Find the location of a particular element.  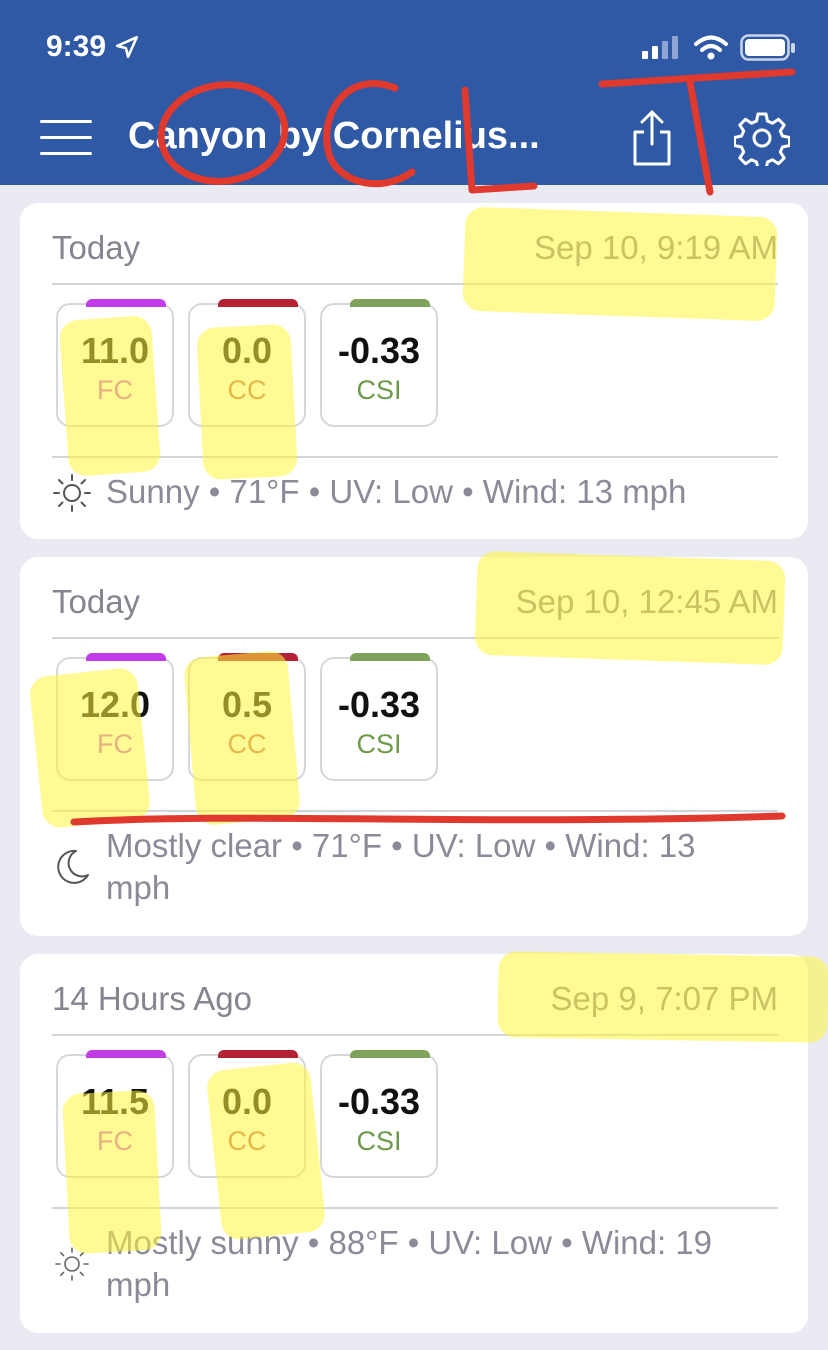

gear-icon is located at coordinates (762, 138).